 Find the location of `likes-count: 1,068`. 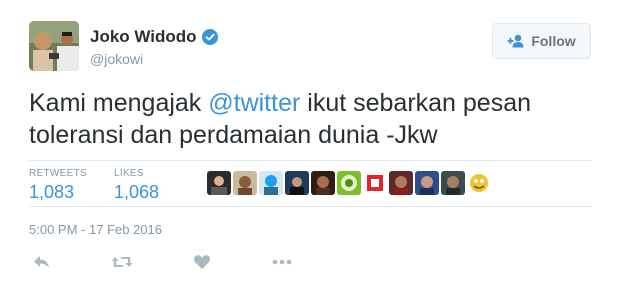

likes-count: 1,068 is located at coordinates (137, 192).